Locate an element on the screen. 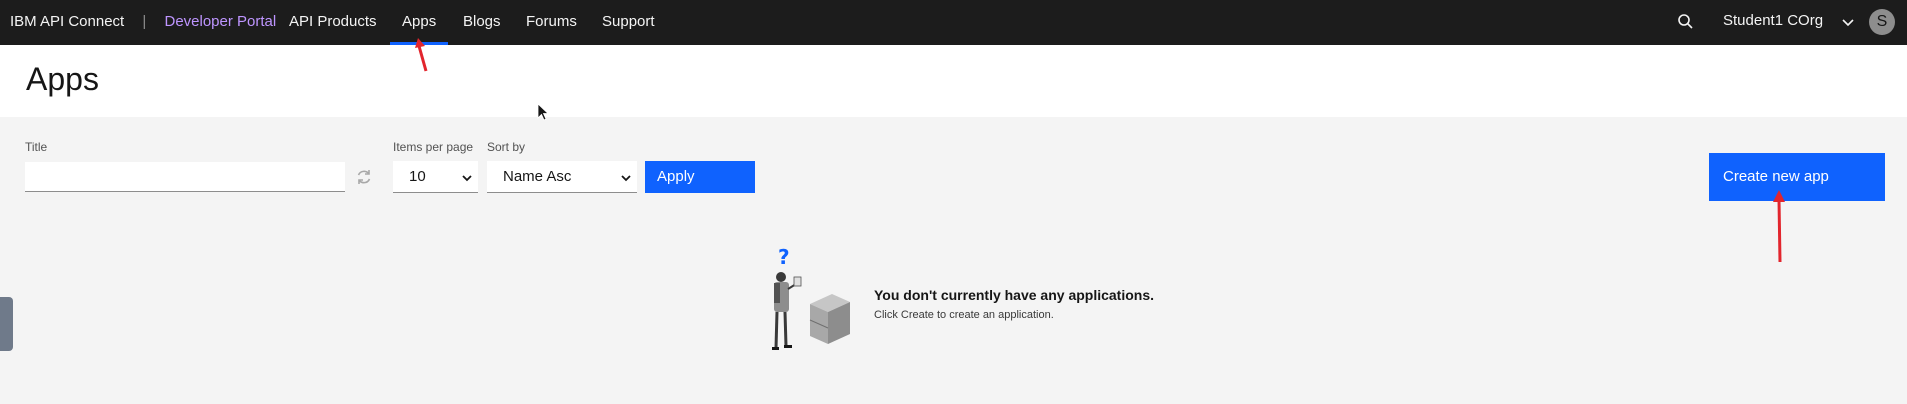 This screenshot has width=1907, height=404. sort-by-select: Name Asc is located at coordinates (562, 177).